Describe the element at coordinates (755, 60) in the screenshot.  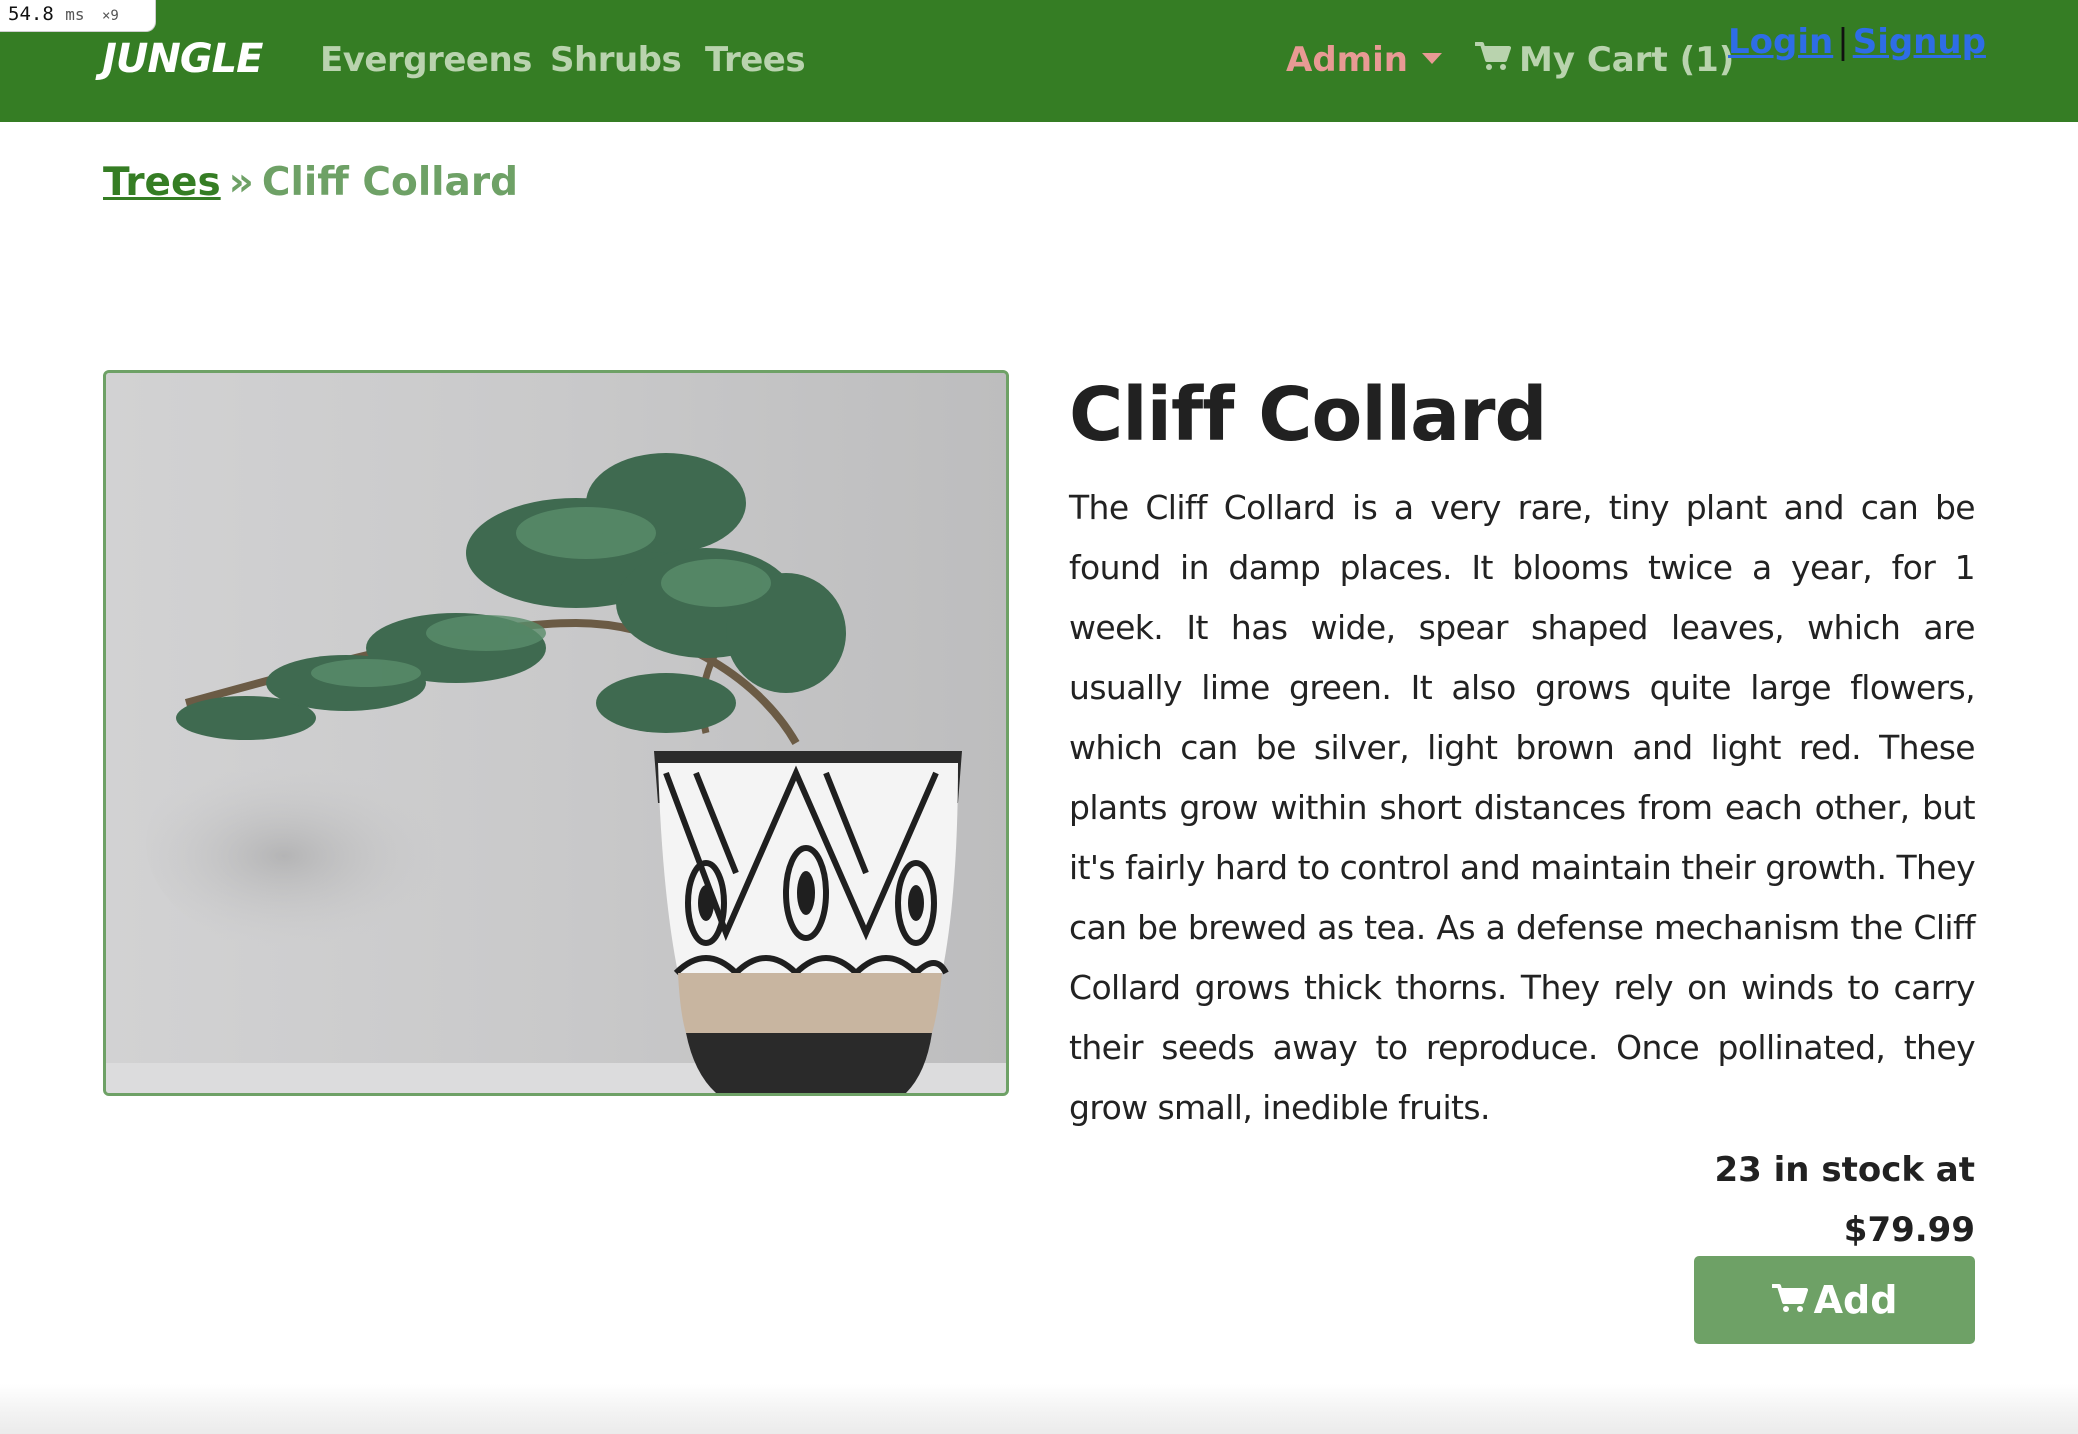
I see `nav-link-trees: Trees` at that location.